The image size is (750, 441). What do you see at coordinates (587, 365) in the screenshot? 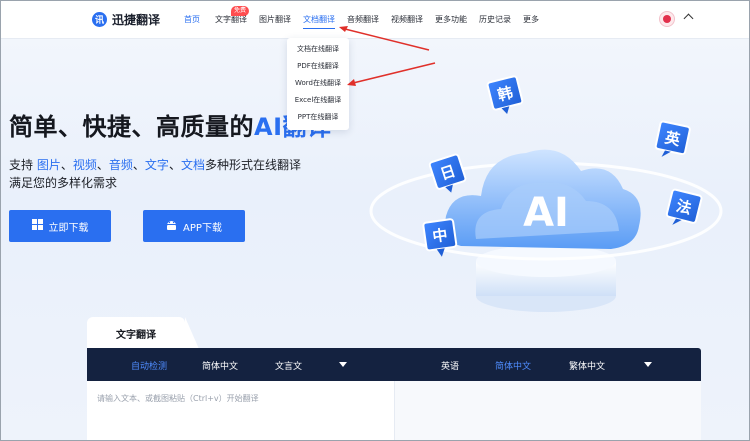
I see `target-lang-traditional: 繁体中文` at bounding box center [587, 365].